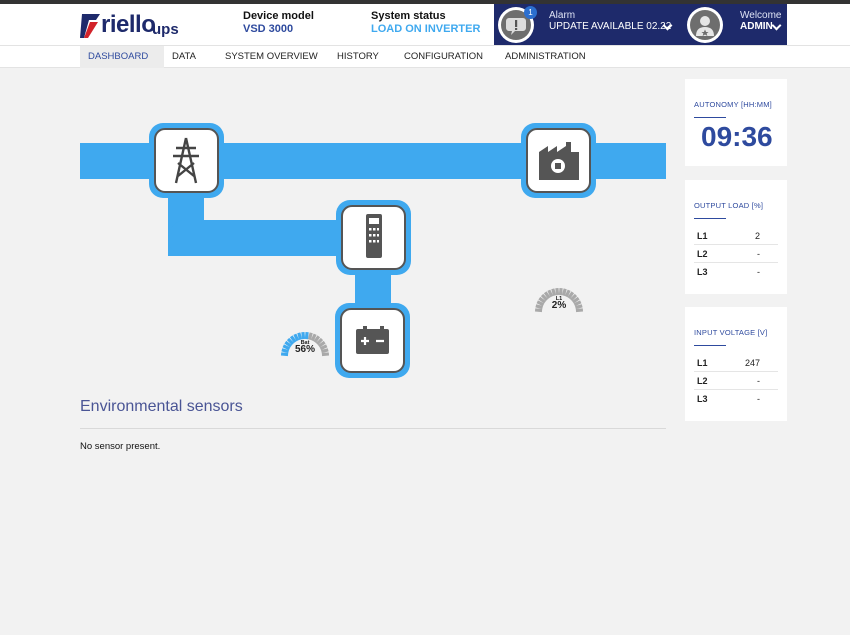 Image resolution: width=850 pixels, height=635 pixels. I want to click on tab-dashboard: DASHBOARD, so click(122, 57).